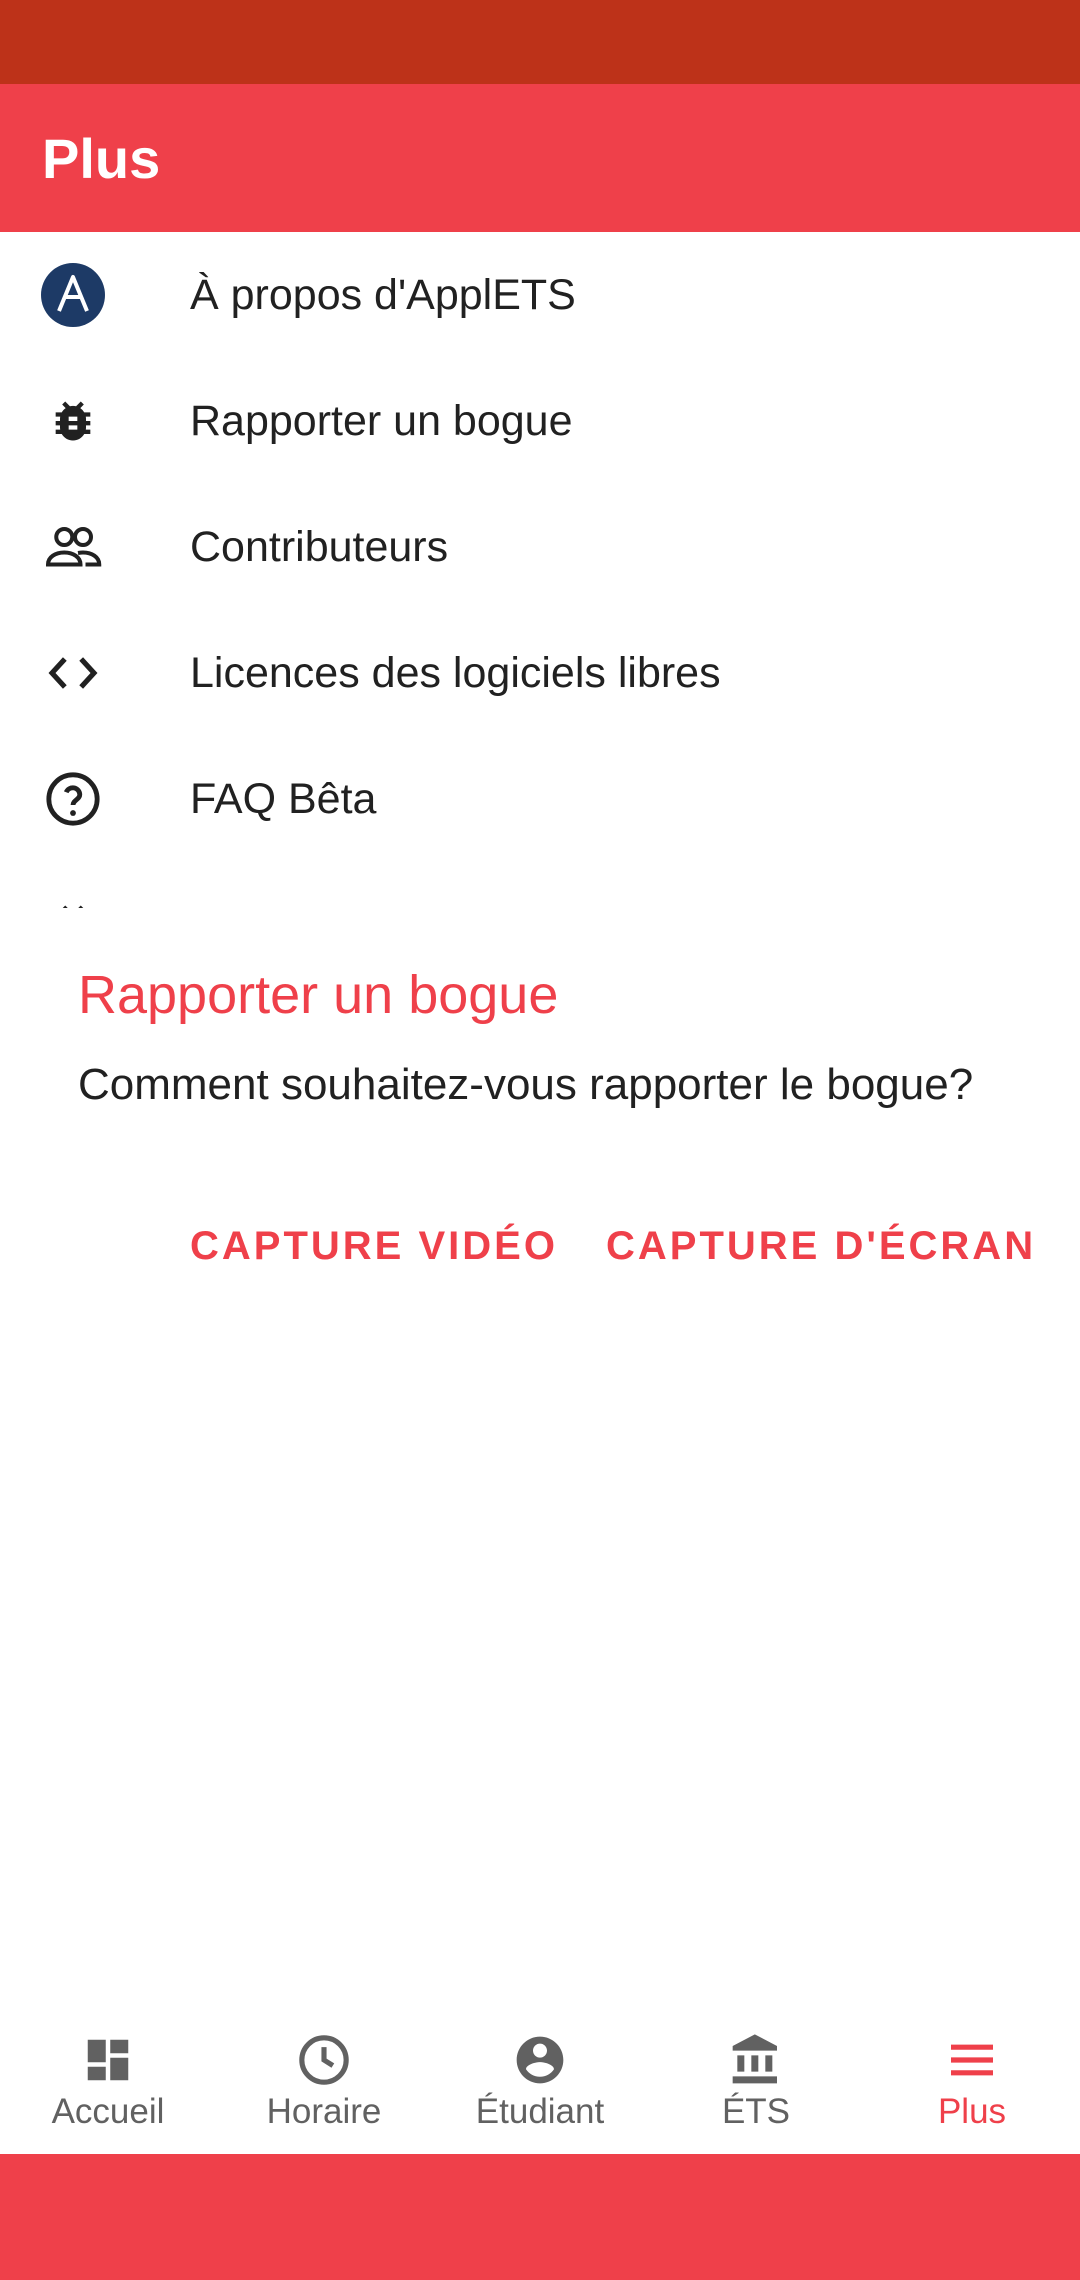 The height and width of the screenshot is (2280, 1080). I want to click on nav-item-plus: Plus, so click(972, 2081).